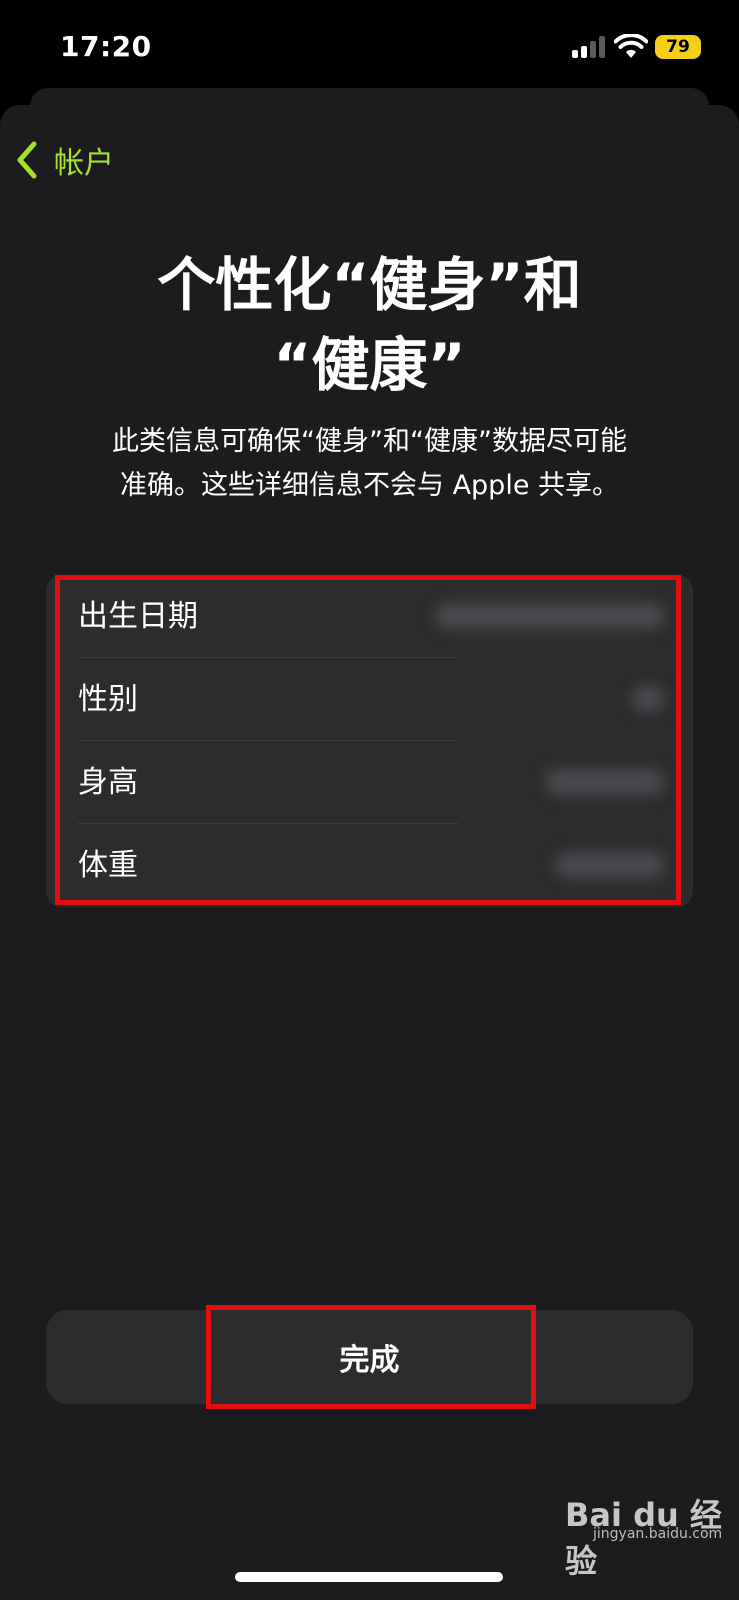 This screenshot has height=1600, width=739. I want to click on cellular-signal-icon, so click(589, 47).